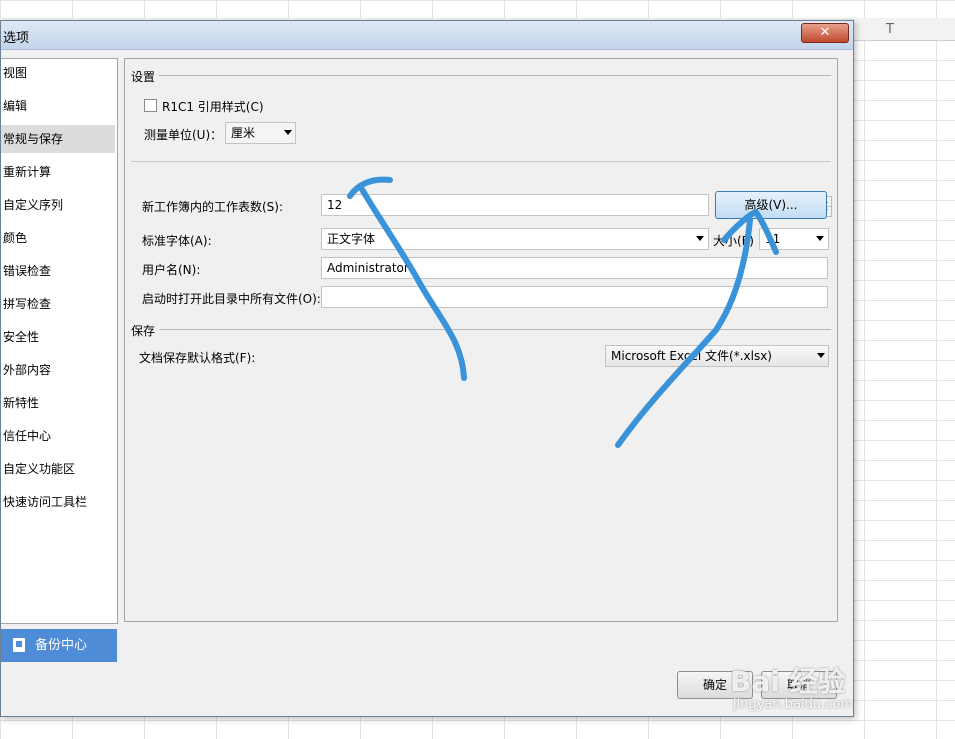  I want to click on font-size-label: 大小(E), so click(733, 241).